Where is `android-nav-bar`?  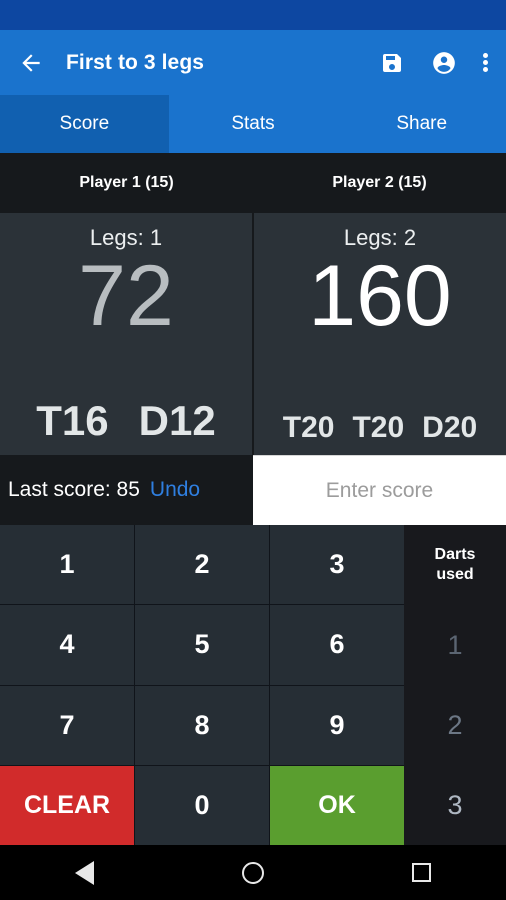
android-nav-bar is located at coordinates (253, 872).